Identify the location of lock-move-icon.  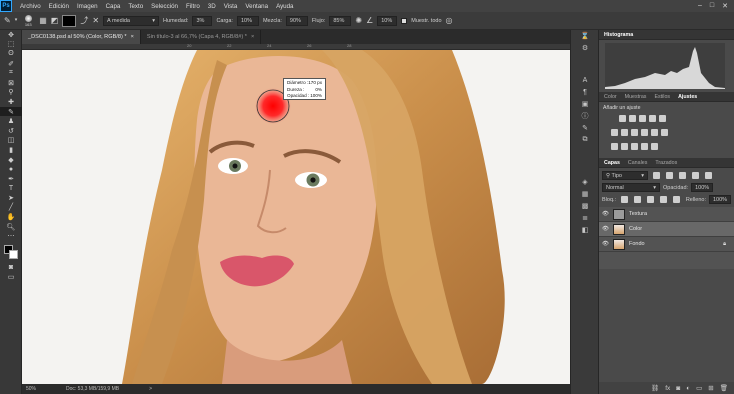
(650, 199).